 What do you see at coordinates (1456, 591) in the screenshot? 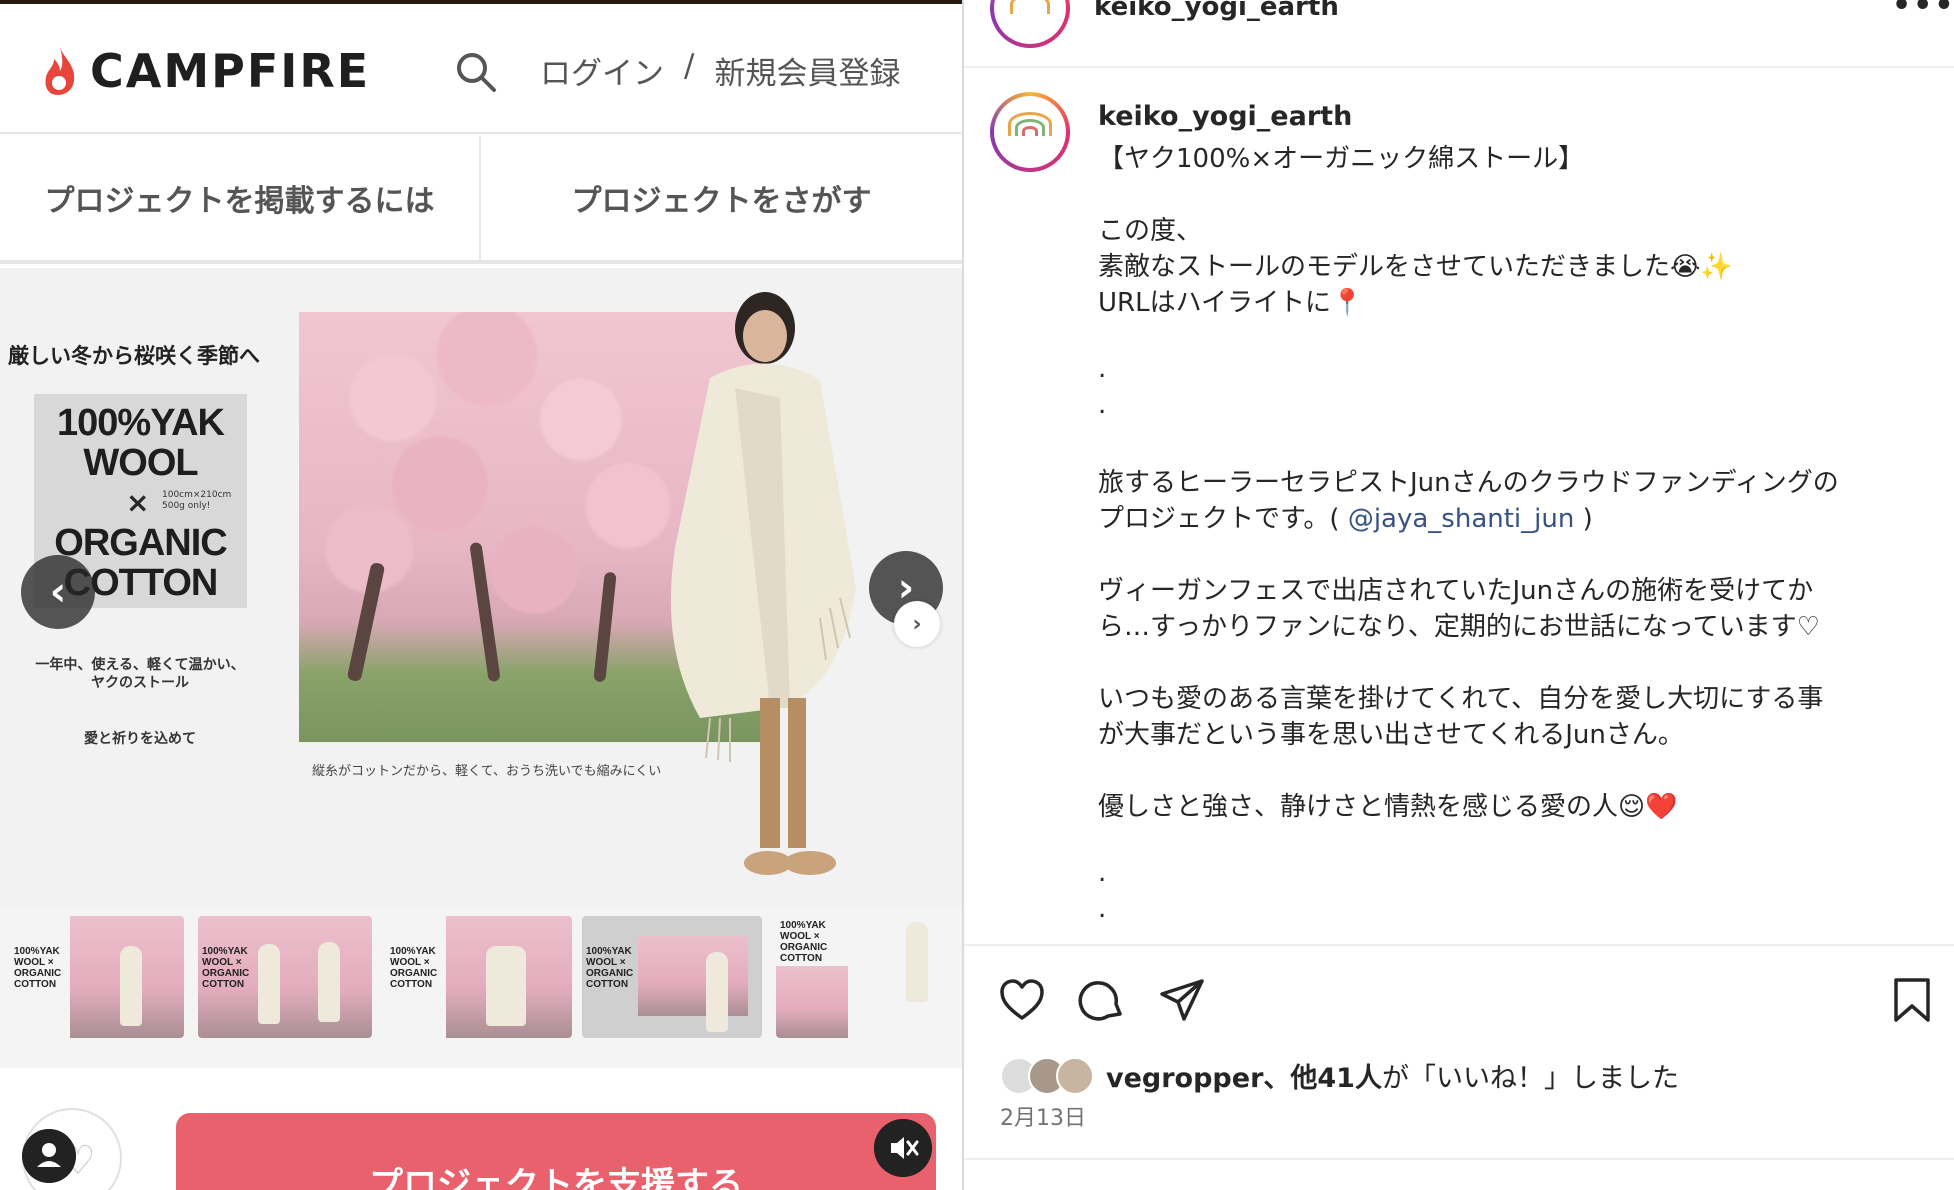
I see `caption-line: ヴィーガンフェスで出店されていたJunさんの施術を受けてか` at bounding box center [1456, 591].